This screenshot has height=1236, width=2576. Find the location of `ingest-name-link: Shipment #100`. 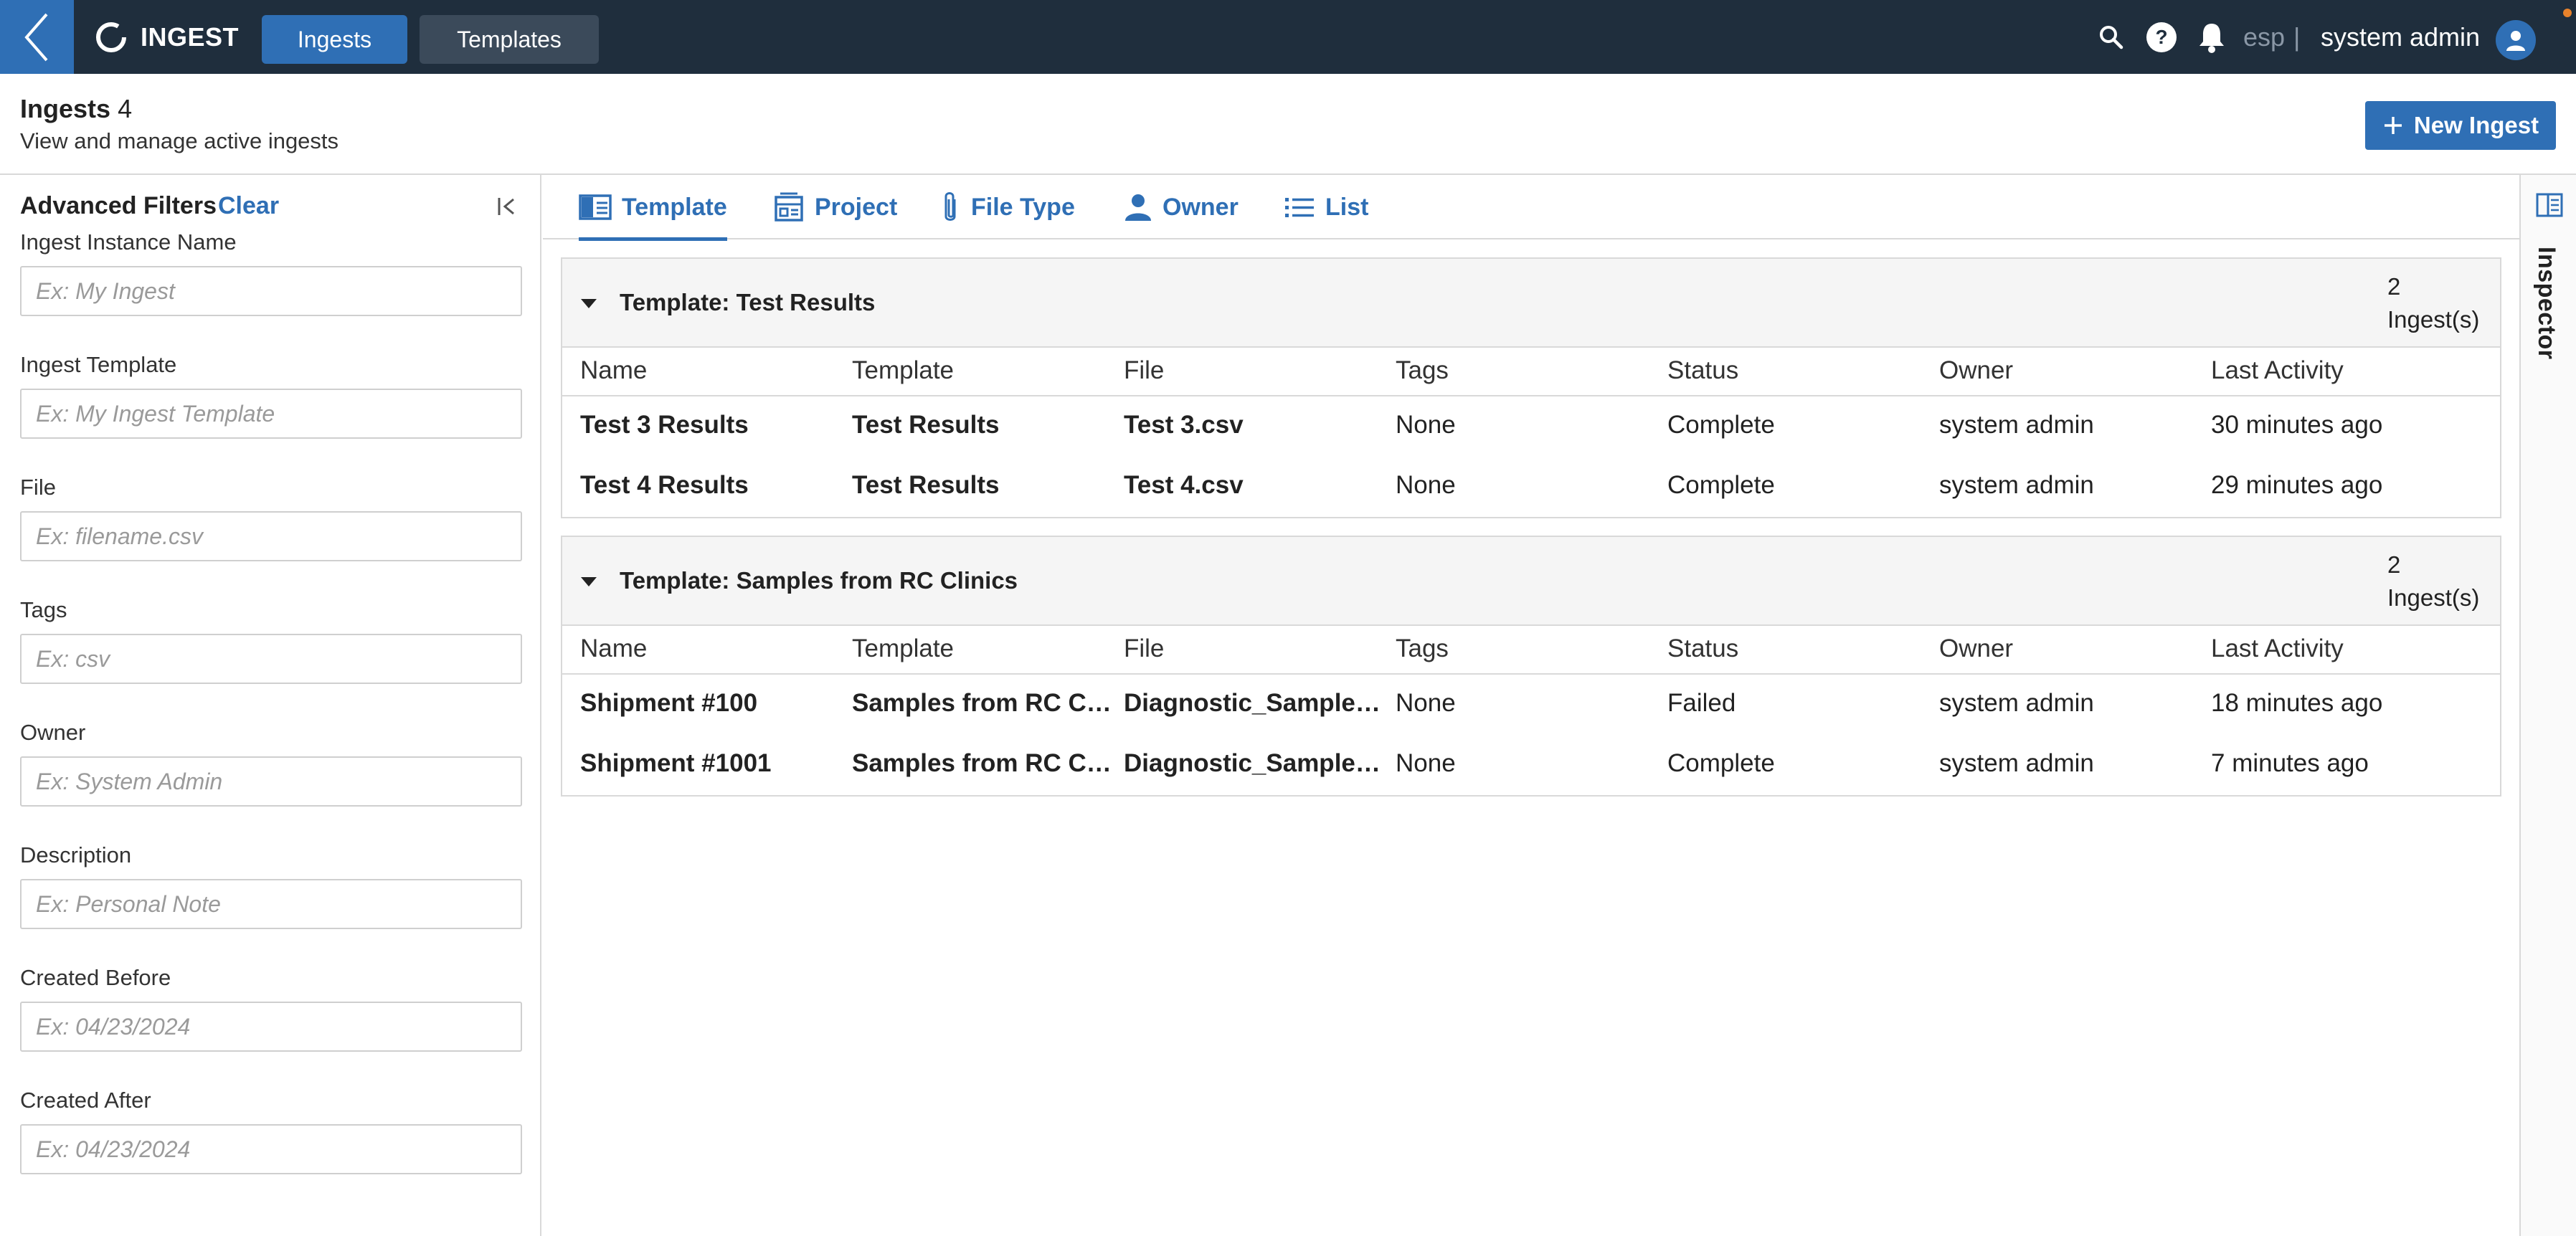

ingest-name-link: Shipment #100 is located at coordinates (711, 703).